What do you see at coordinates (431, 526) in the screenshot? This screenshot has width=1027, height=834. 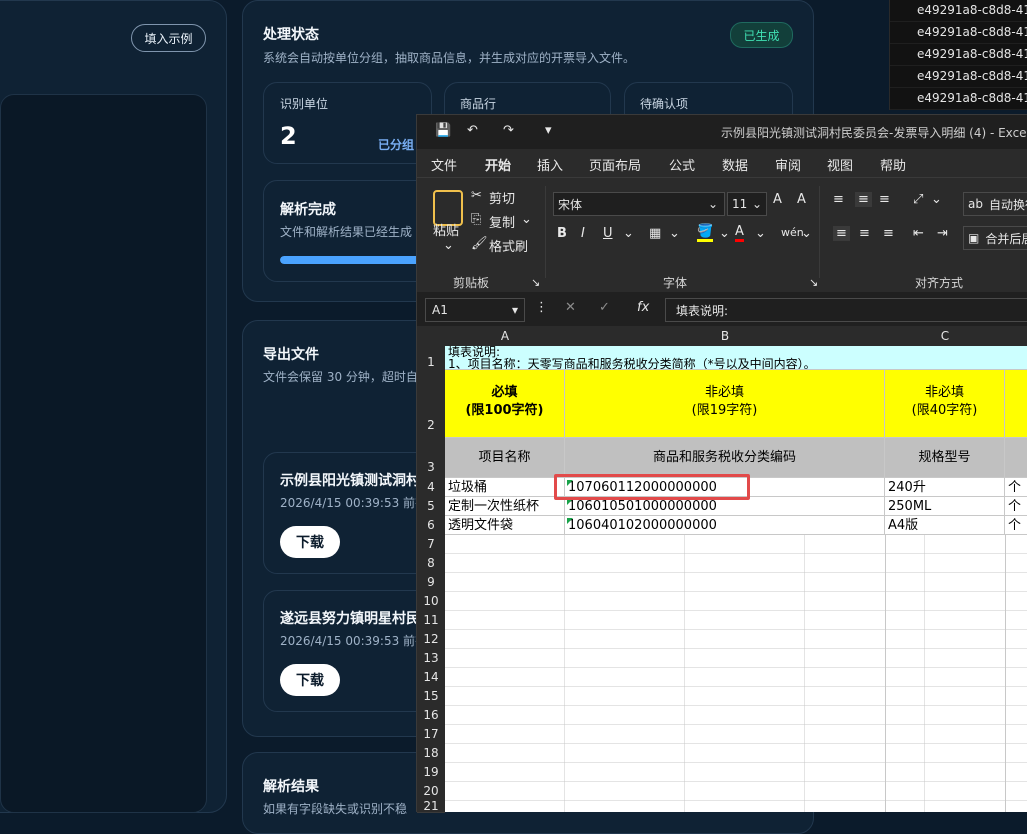 I see `row-header: 6` at bounding box center [431, 526].